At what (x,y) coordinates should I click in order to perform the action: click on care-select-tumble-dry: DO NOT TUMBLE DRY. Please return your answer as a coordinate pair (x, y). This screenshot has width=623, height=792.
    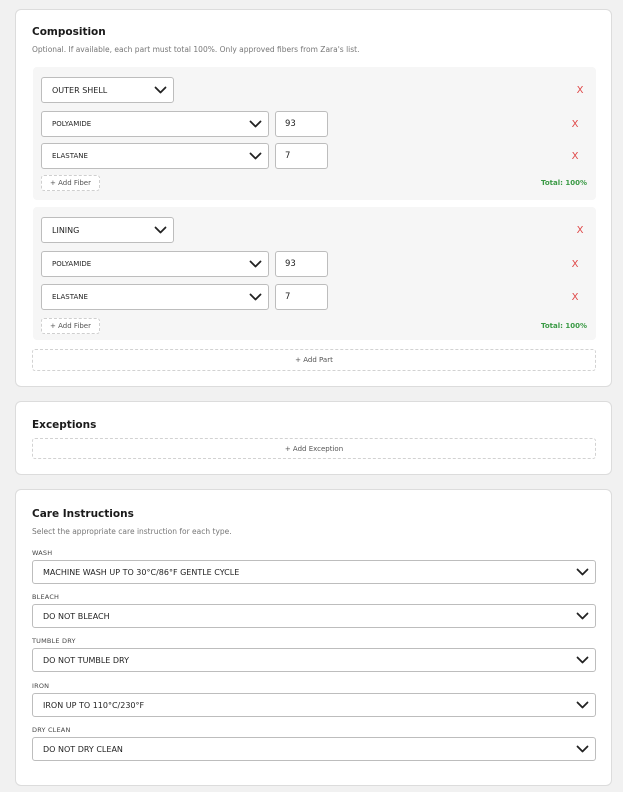
    Looking at the image, I should click on (314, 660).